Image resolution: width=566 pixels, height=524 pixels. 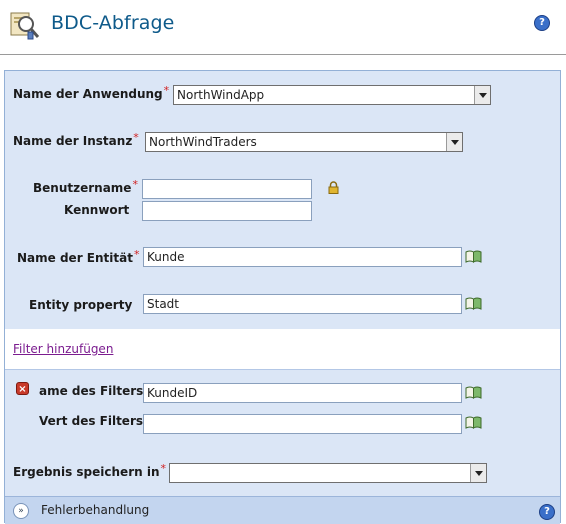 What do you see at coordinates (82, 188) in the screenshot?
I see `username-label-text: Benutzername` at bounding box center [82, 188].